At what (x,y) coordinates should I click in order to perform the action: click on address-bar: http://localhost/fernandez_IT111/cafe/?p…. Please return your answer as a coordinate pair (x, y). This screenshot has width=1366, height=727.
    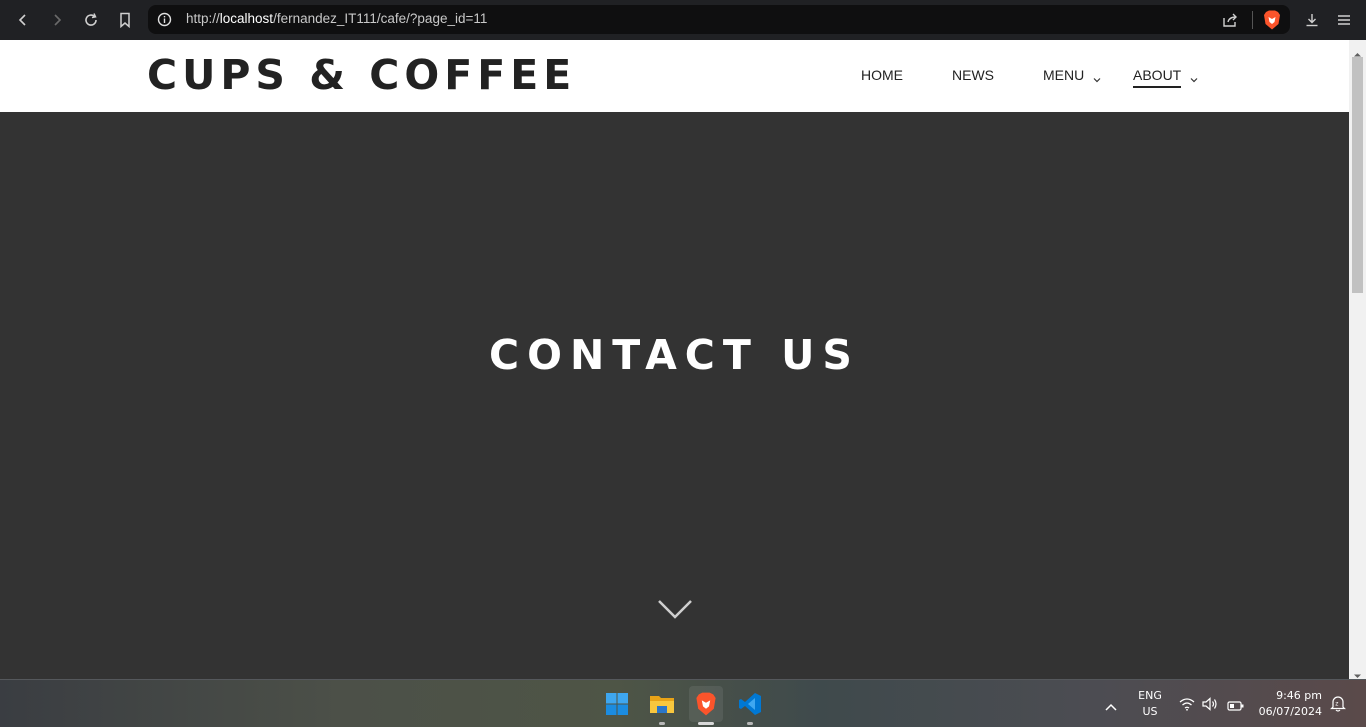
    Looking at the image, I should click on (719, 19).